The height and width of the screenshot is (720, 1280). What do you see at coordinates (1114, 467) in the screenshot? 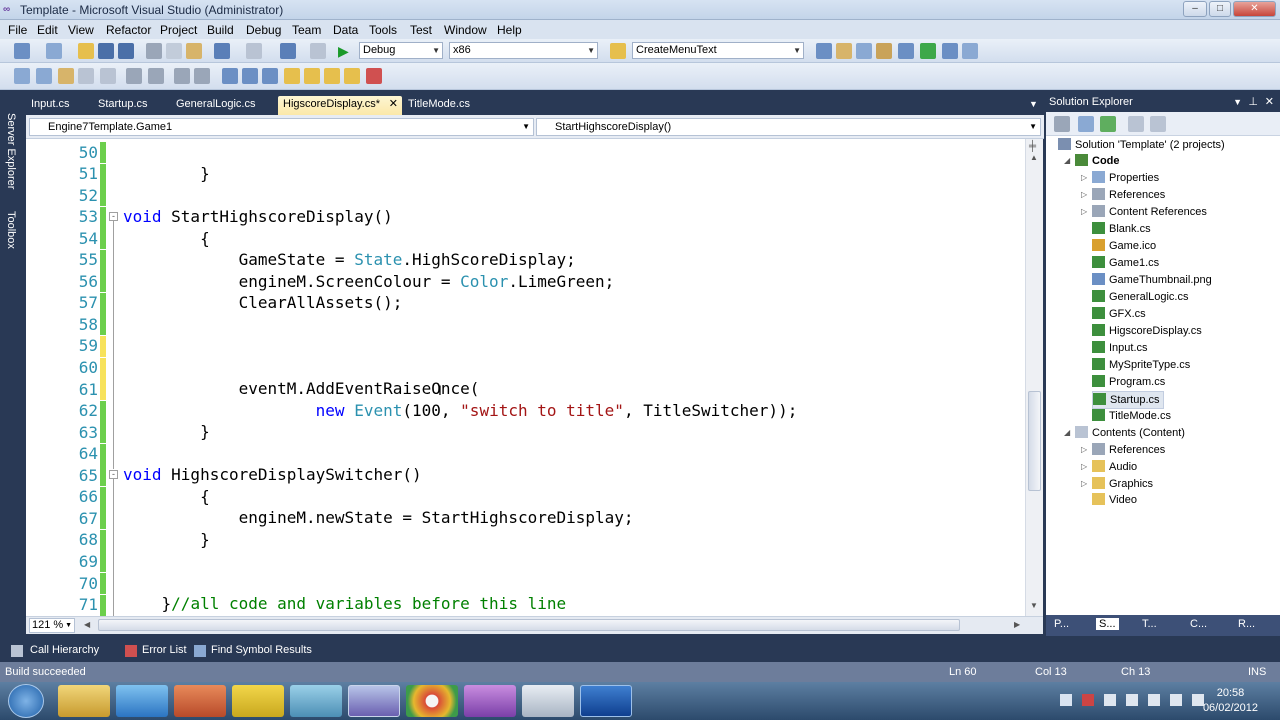
I see `tree-item: Audio` at bounding box center [1114, 467].